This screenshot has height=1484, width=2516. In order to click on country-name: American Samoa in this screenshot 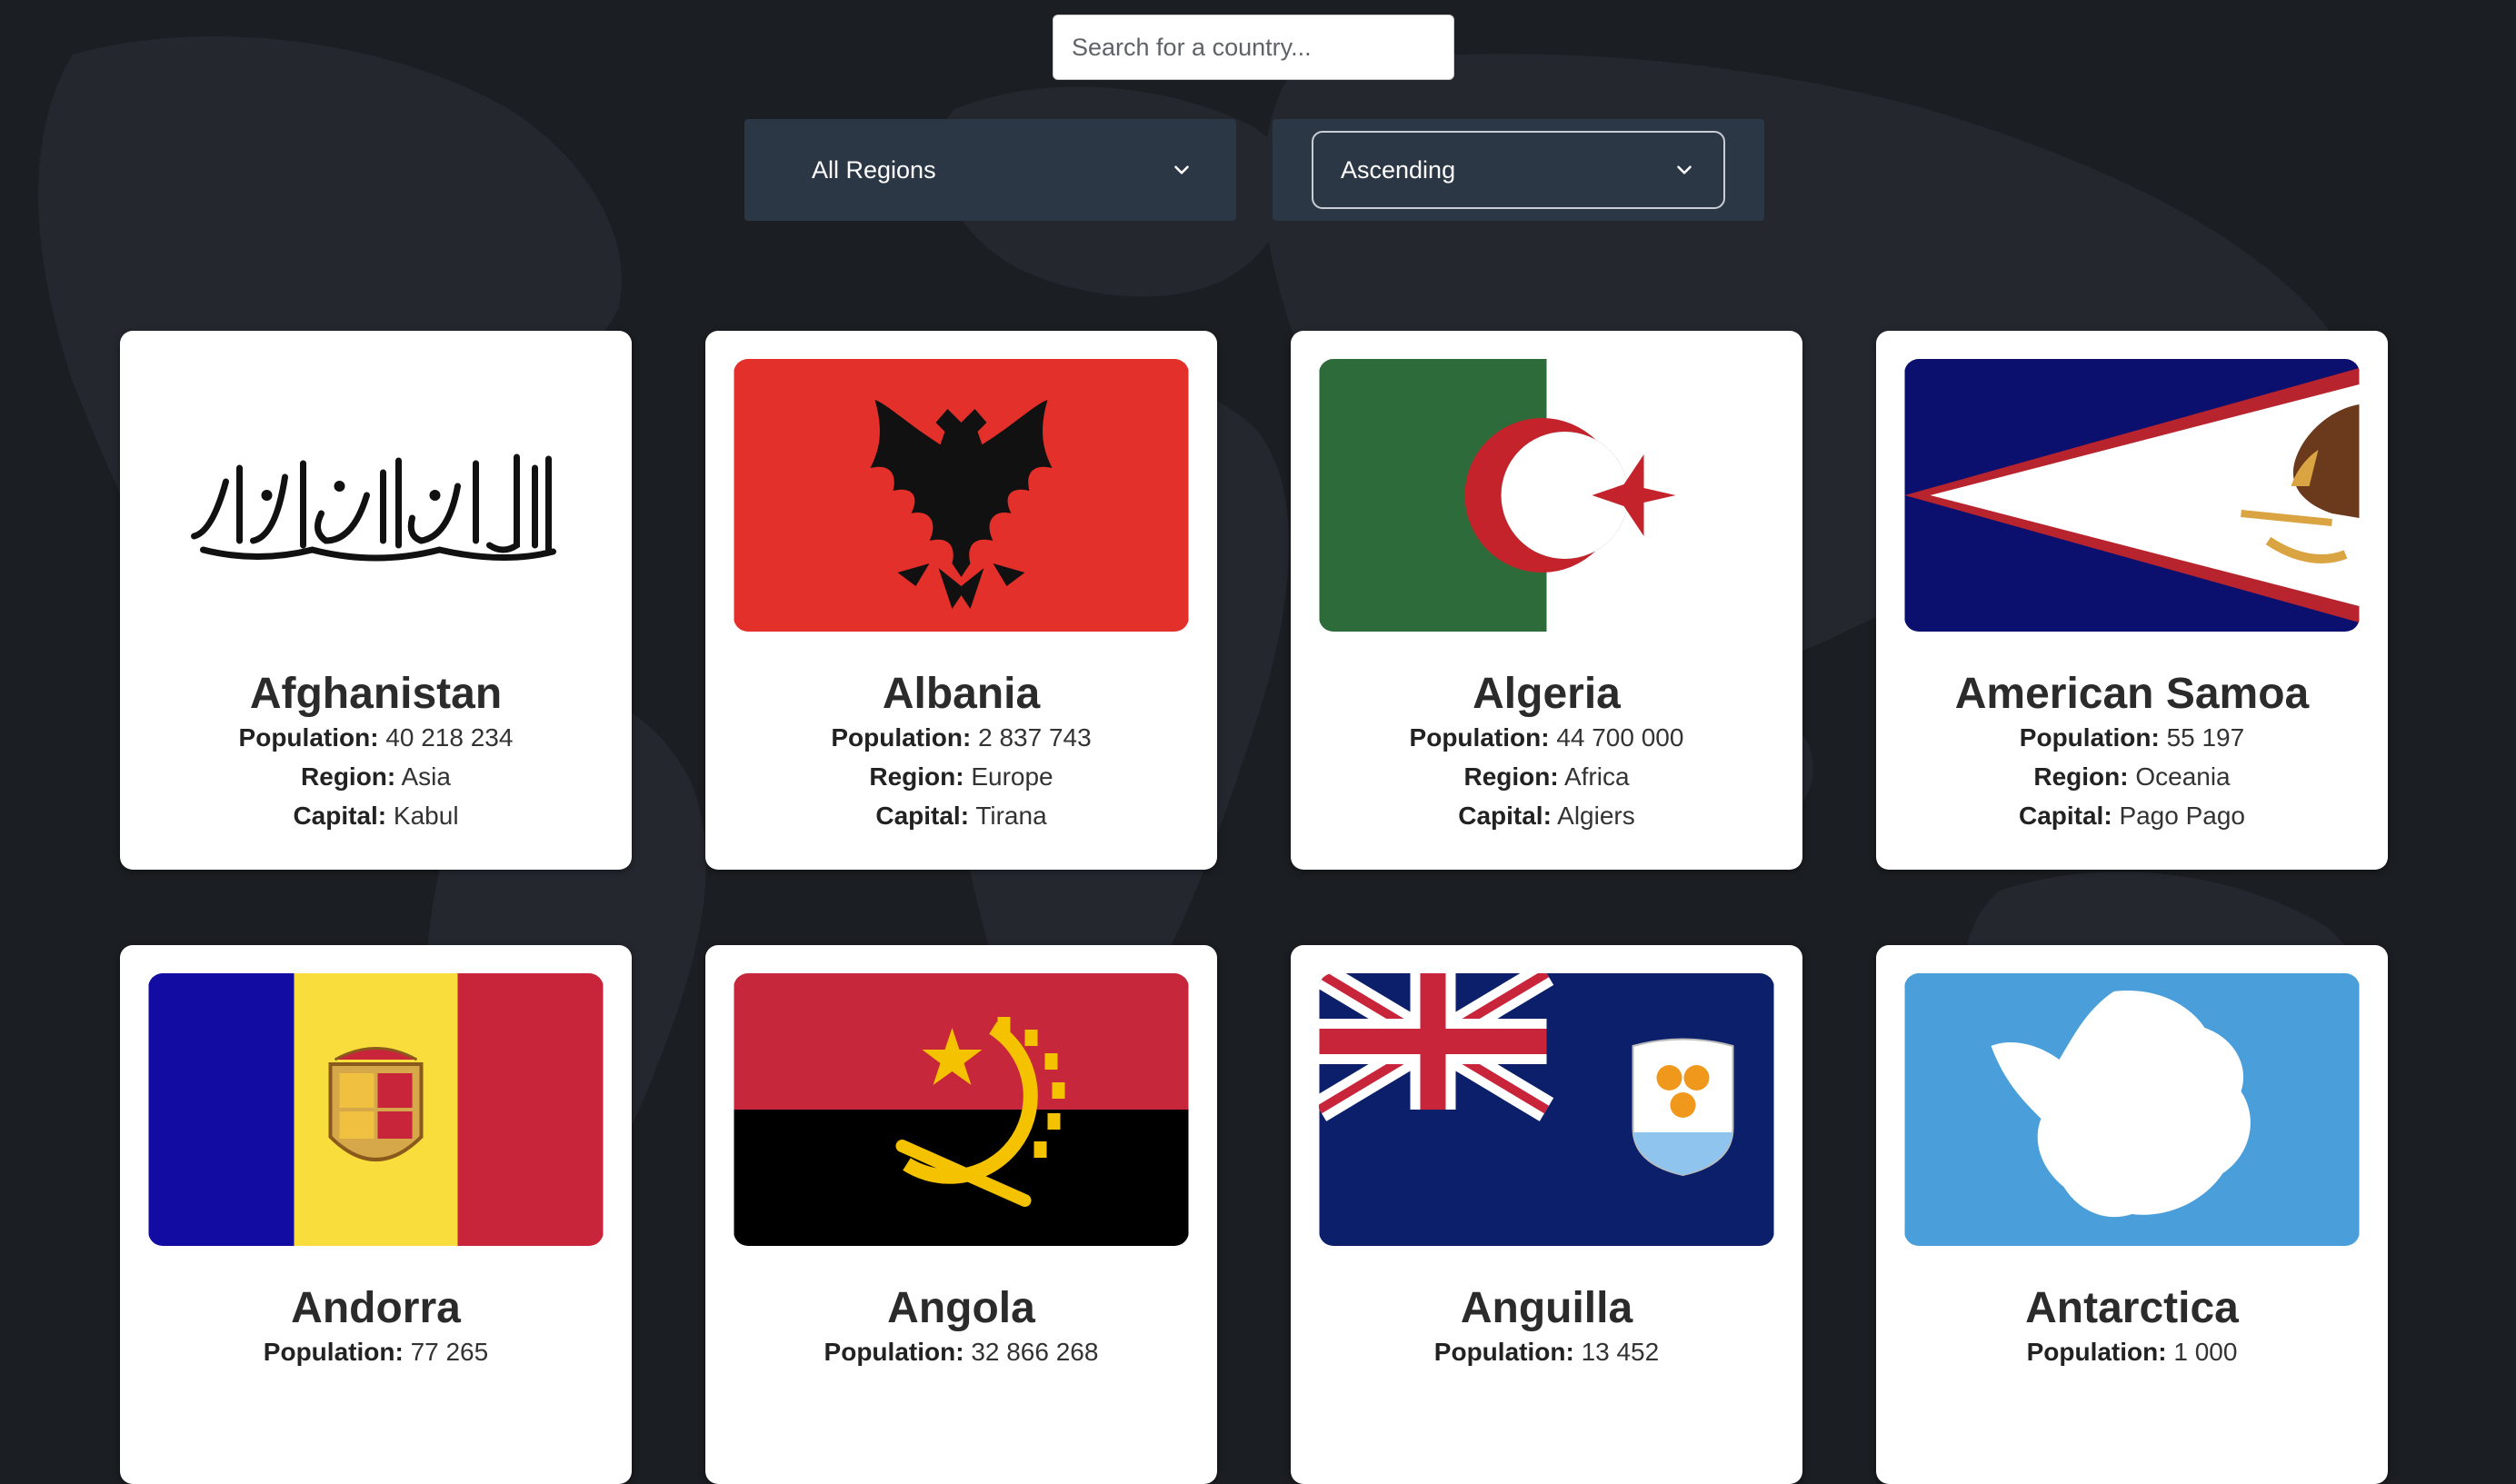, I will do `click(2132, 694)`.